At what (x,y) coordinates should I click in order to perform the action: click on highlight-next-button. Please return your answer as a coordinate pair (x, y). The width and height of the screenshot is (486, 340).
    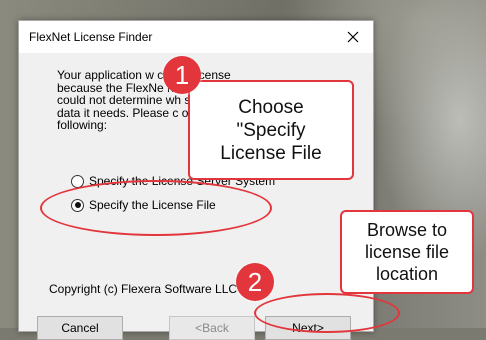
    Looking at the image, I should click on (327, 313).